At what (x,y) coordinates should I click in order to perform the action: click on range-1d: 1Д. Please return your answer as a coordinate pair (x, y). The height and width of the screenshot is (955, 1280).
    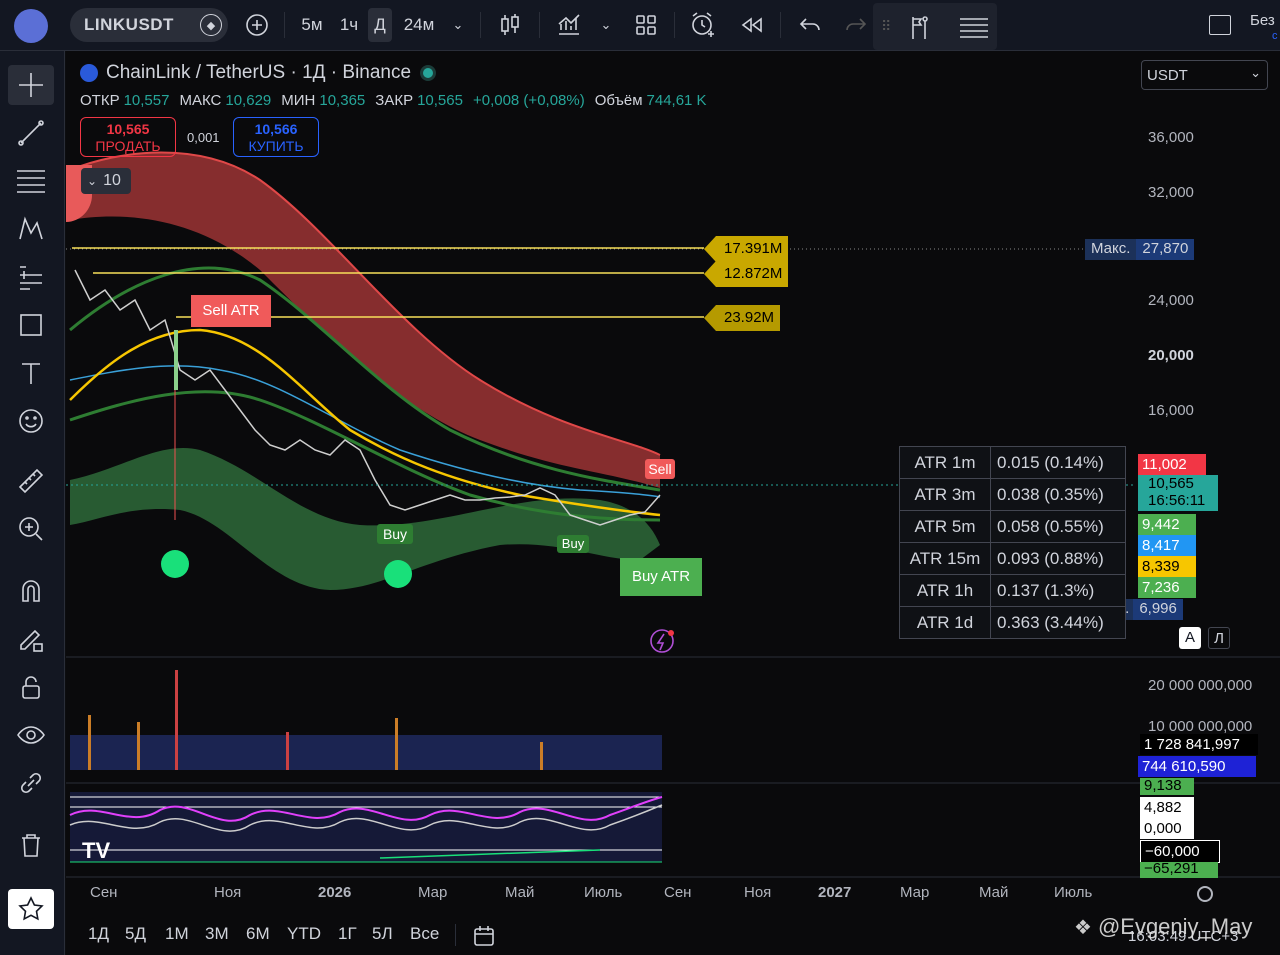
    Looking at the image, I should click on (98, 934).